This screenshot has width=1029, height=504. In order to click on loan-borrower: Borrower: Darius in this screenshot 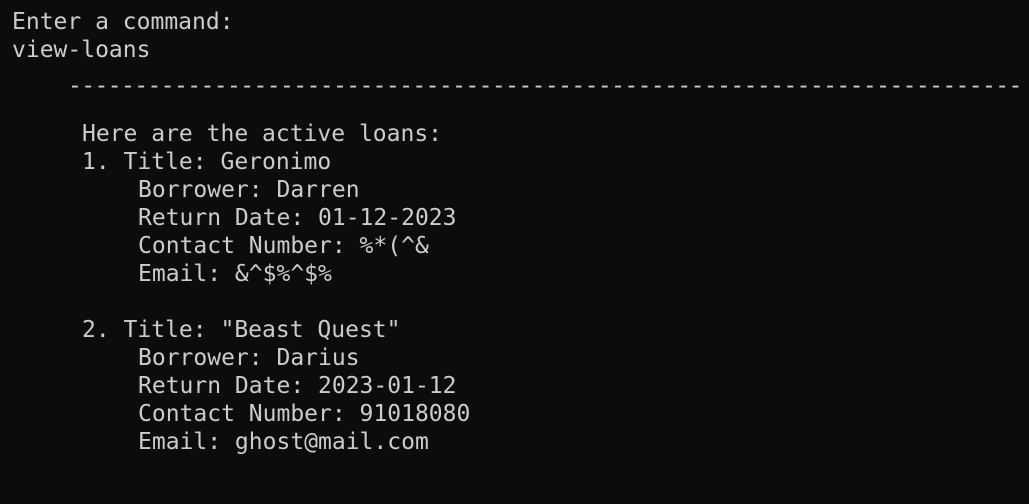, I will do `click(249, 358)`.